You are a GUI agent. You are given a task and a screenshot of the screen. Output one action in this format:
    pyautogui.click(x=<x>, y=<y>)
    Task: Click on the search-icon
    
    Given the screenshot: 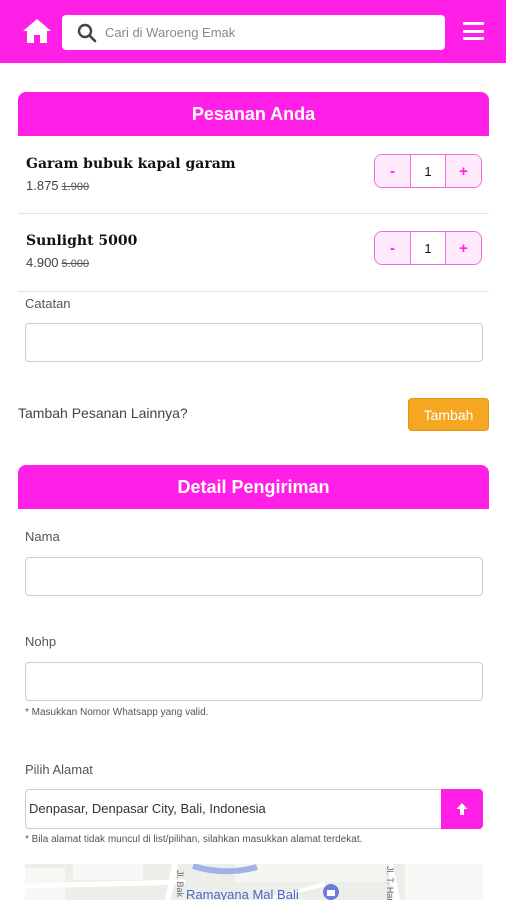 What is the action you would take?
    pyautogui.click(x=87, y=32)
    